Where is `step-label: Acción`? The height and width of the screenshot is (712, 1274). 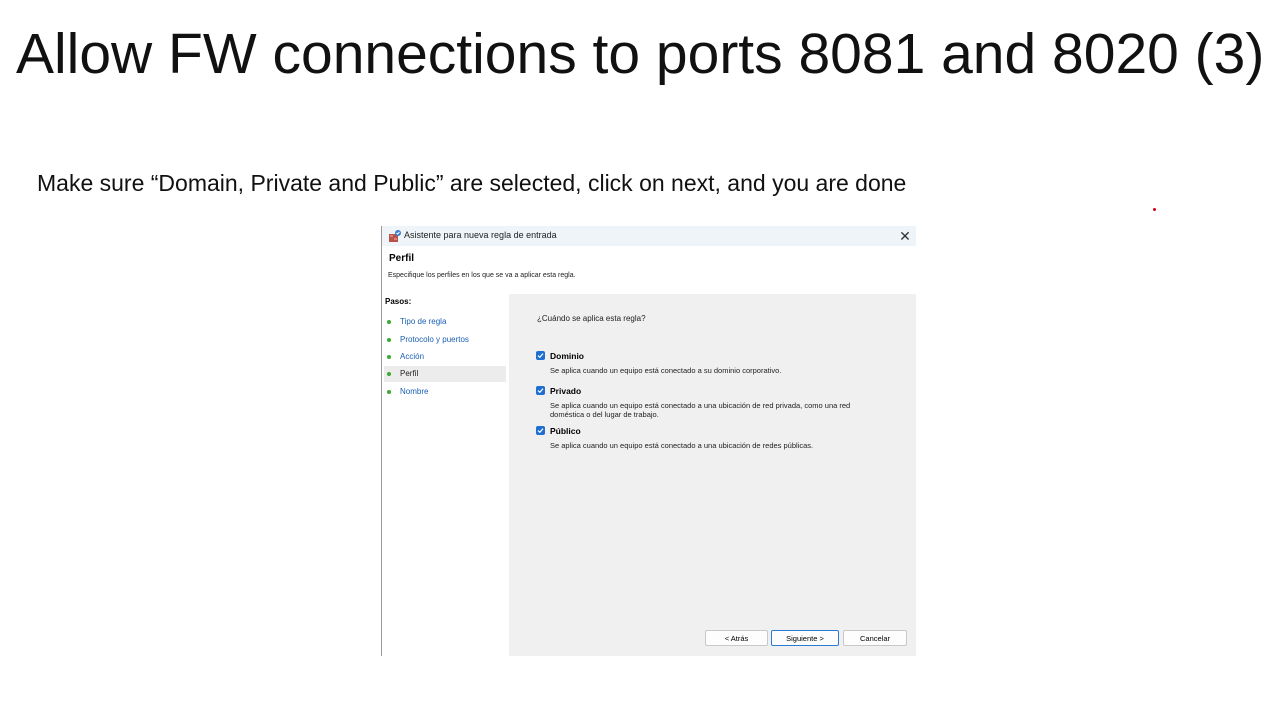
step-label: Acción is located at coordinates (412, 356).